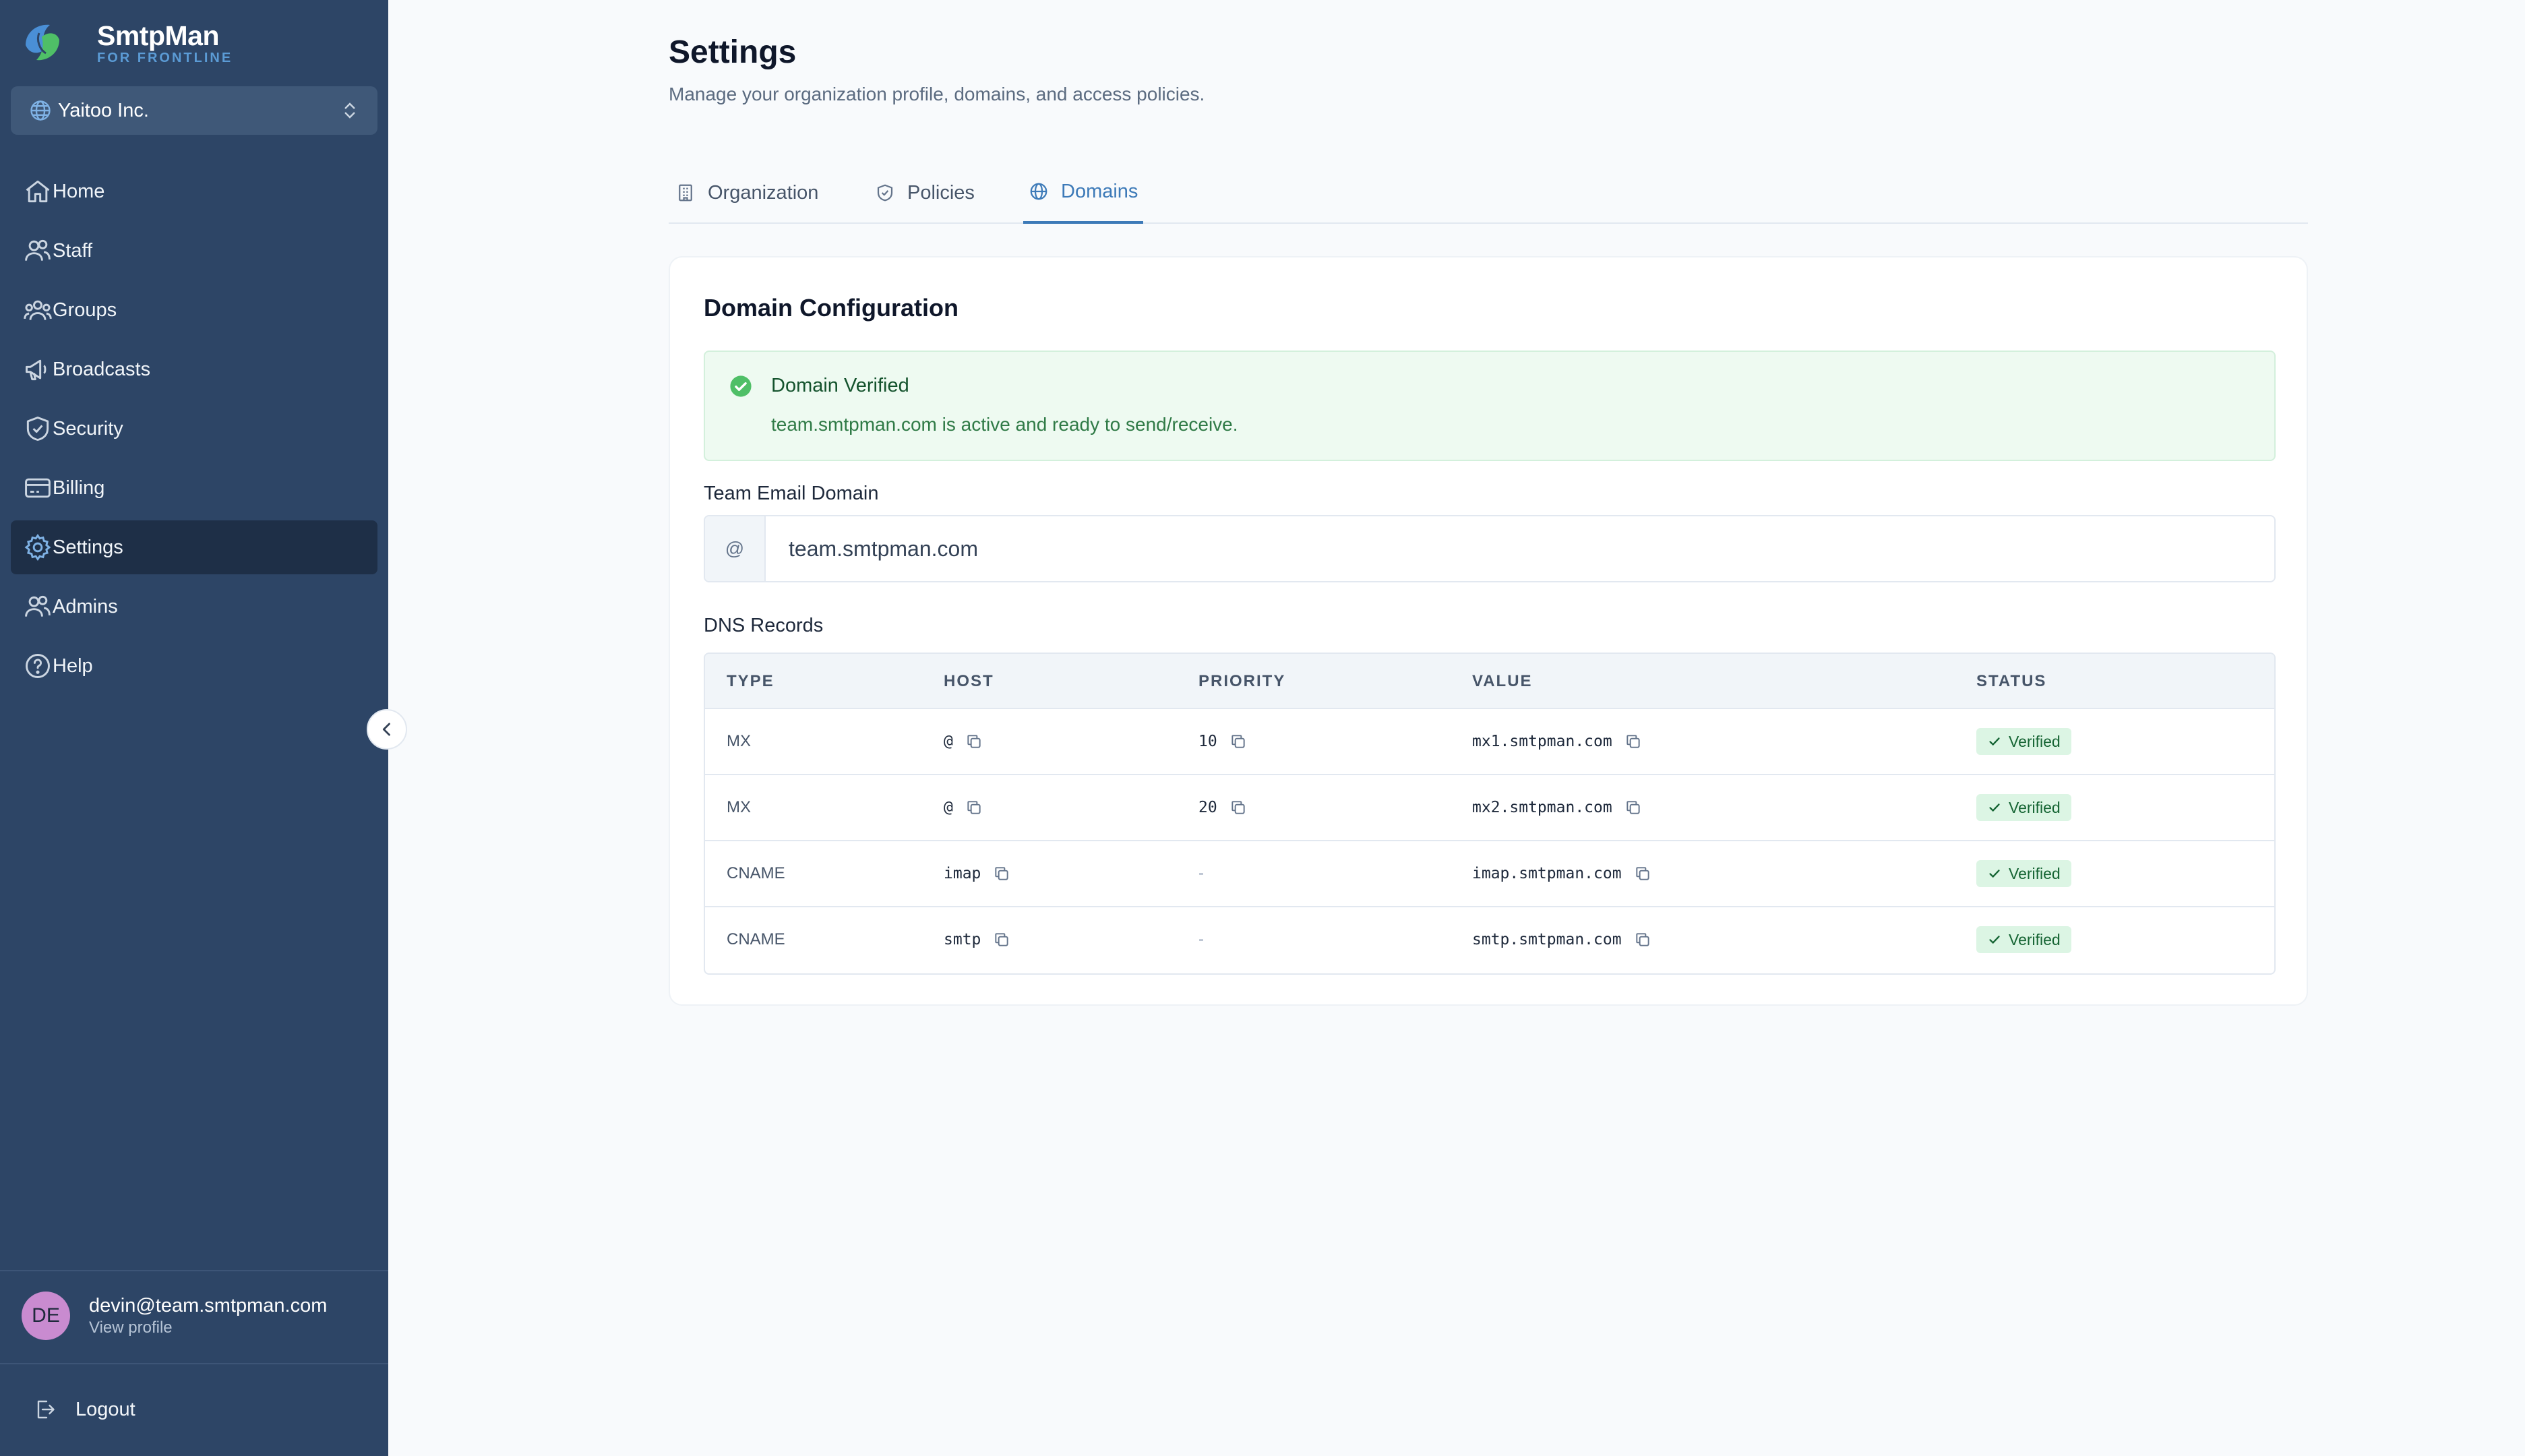 The image size is (2525, 1456). What do you see at coordinates (1520, 548) in the screenshot?
I see `domain-input-value: team.smtpman.com` at bounding box center [1520, 548].